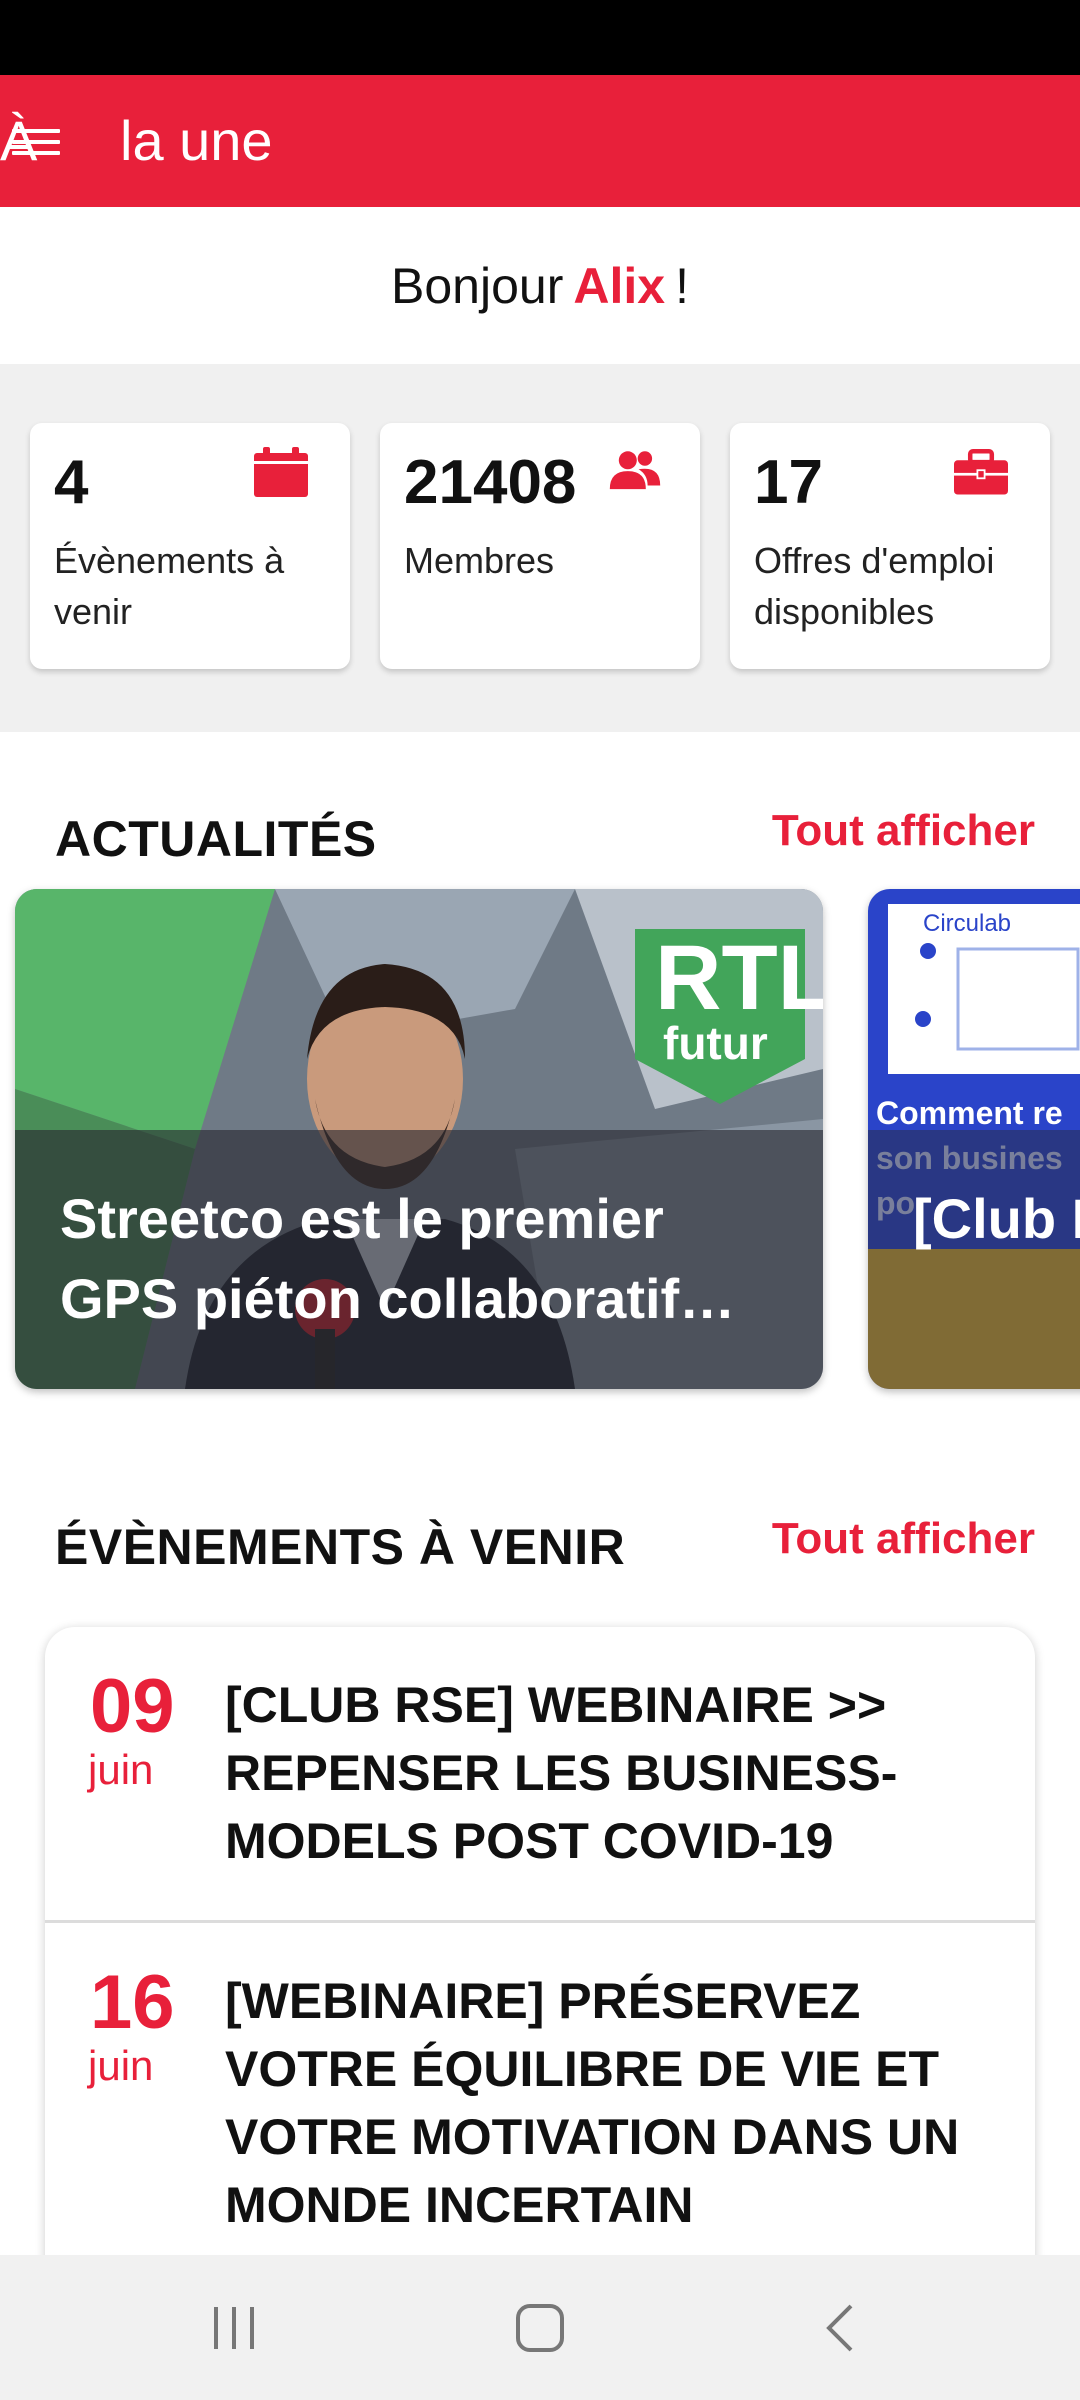 The image size is (1080, 2400). I want to click on event-day: 16, so click(132, 2002).